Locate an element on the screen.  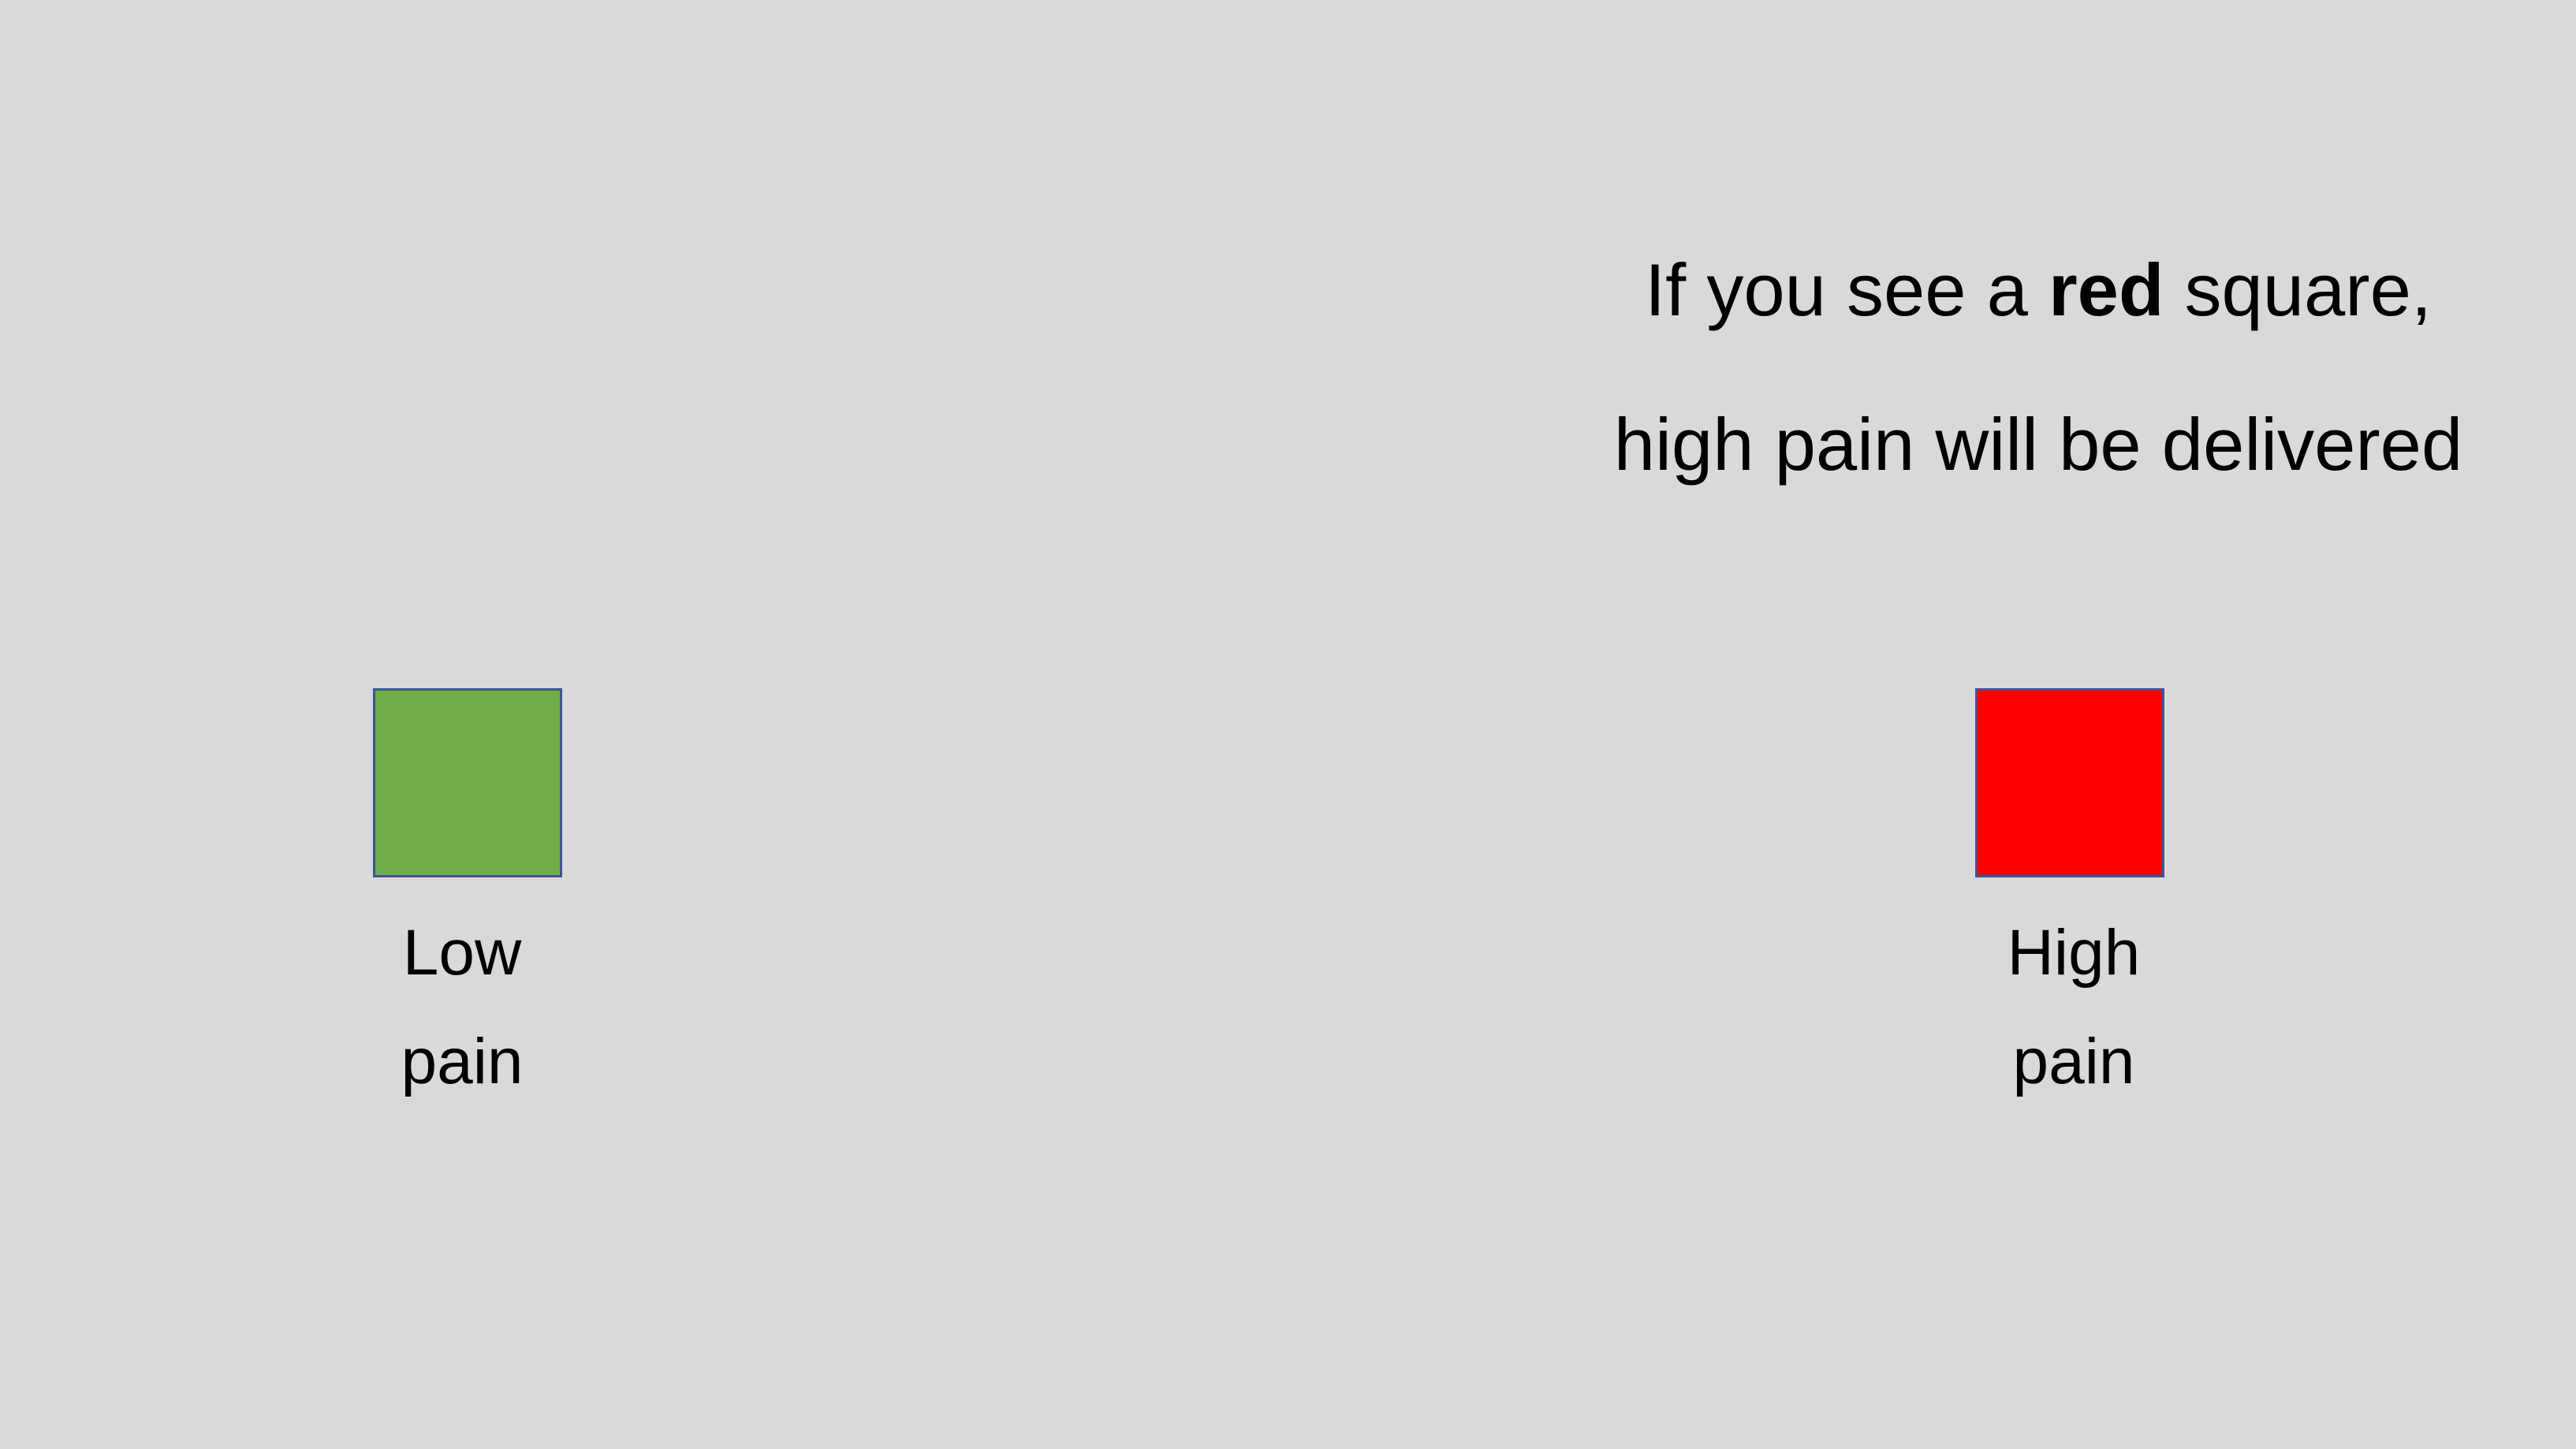
low-pain-label: Low pain is located at coordinates (462, 1007).